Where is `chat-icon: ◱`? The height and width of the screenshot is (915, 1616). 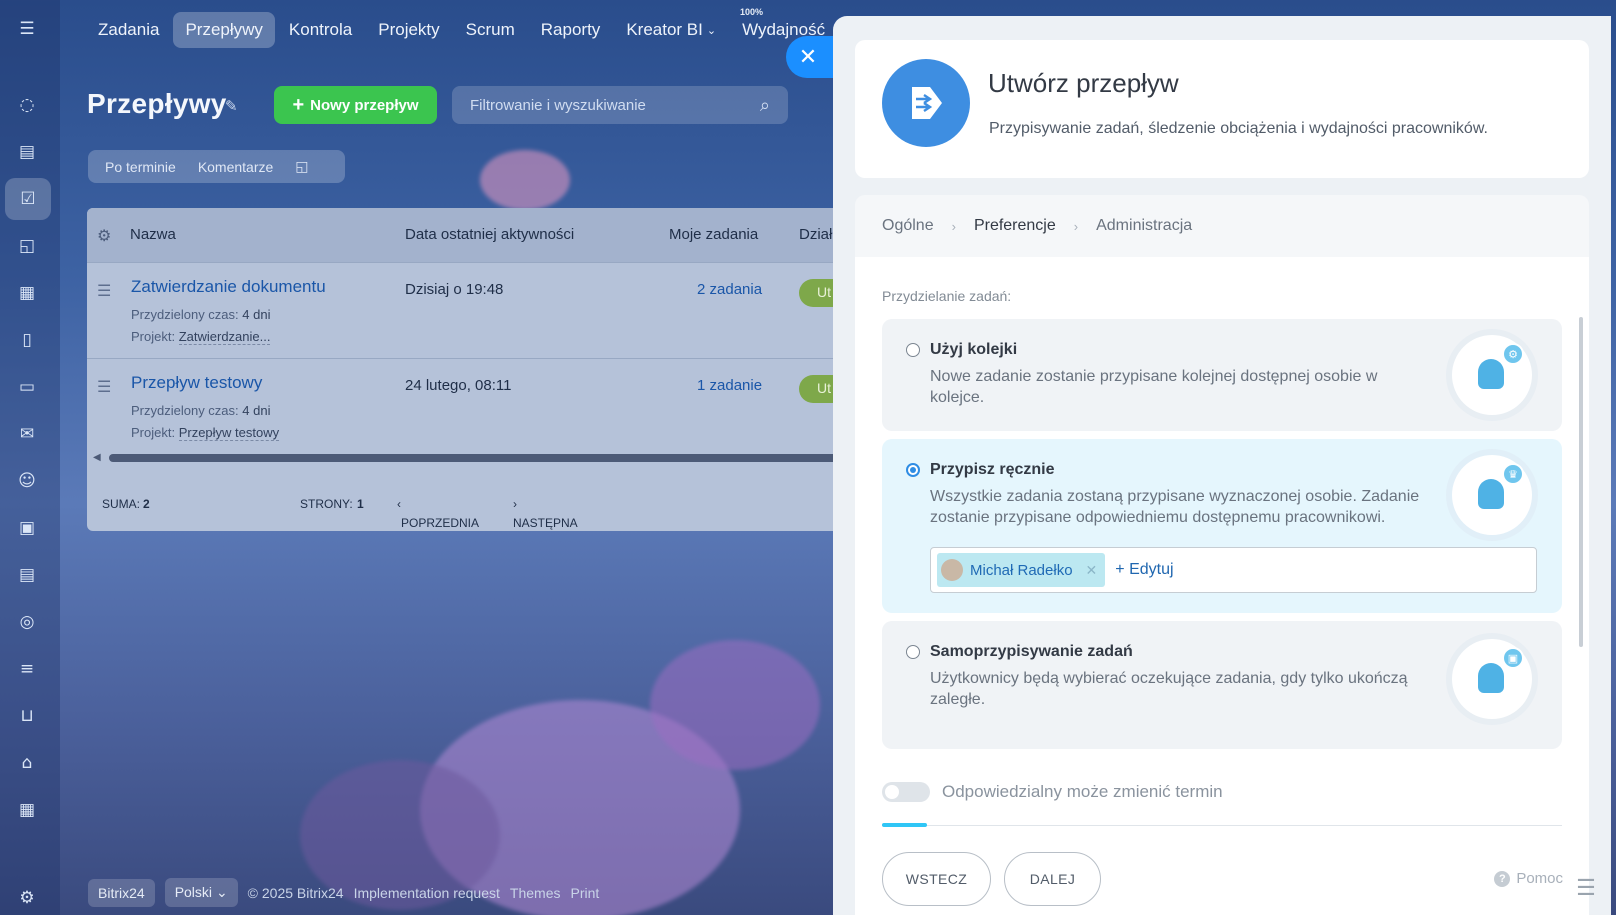
chat-icon: ◱ is located at coordinates (27, 246).